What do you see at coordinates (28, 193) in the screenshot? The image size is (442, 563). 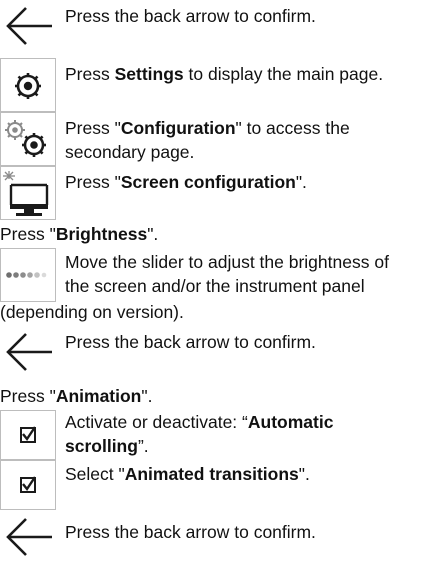 I see `screen-brightness-icon` at bounding box center [28, 193].